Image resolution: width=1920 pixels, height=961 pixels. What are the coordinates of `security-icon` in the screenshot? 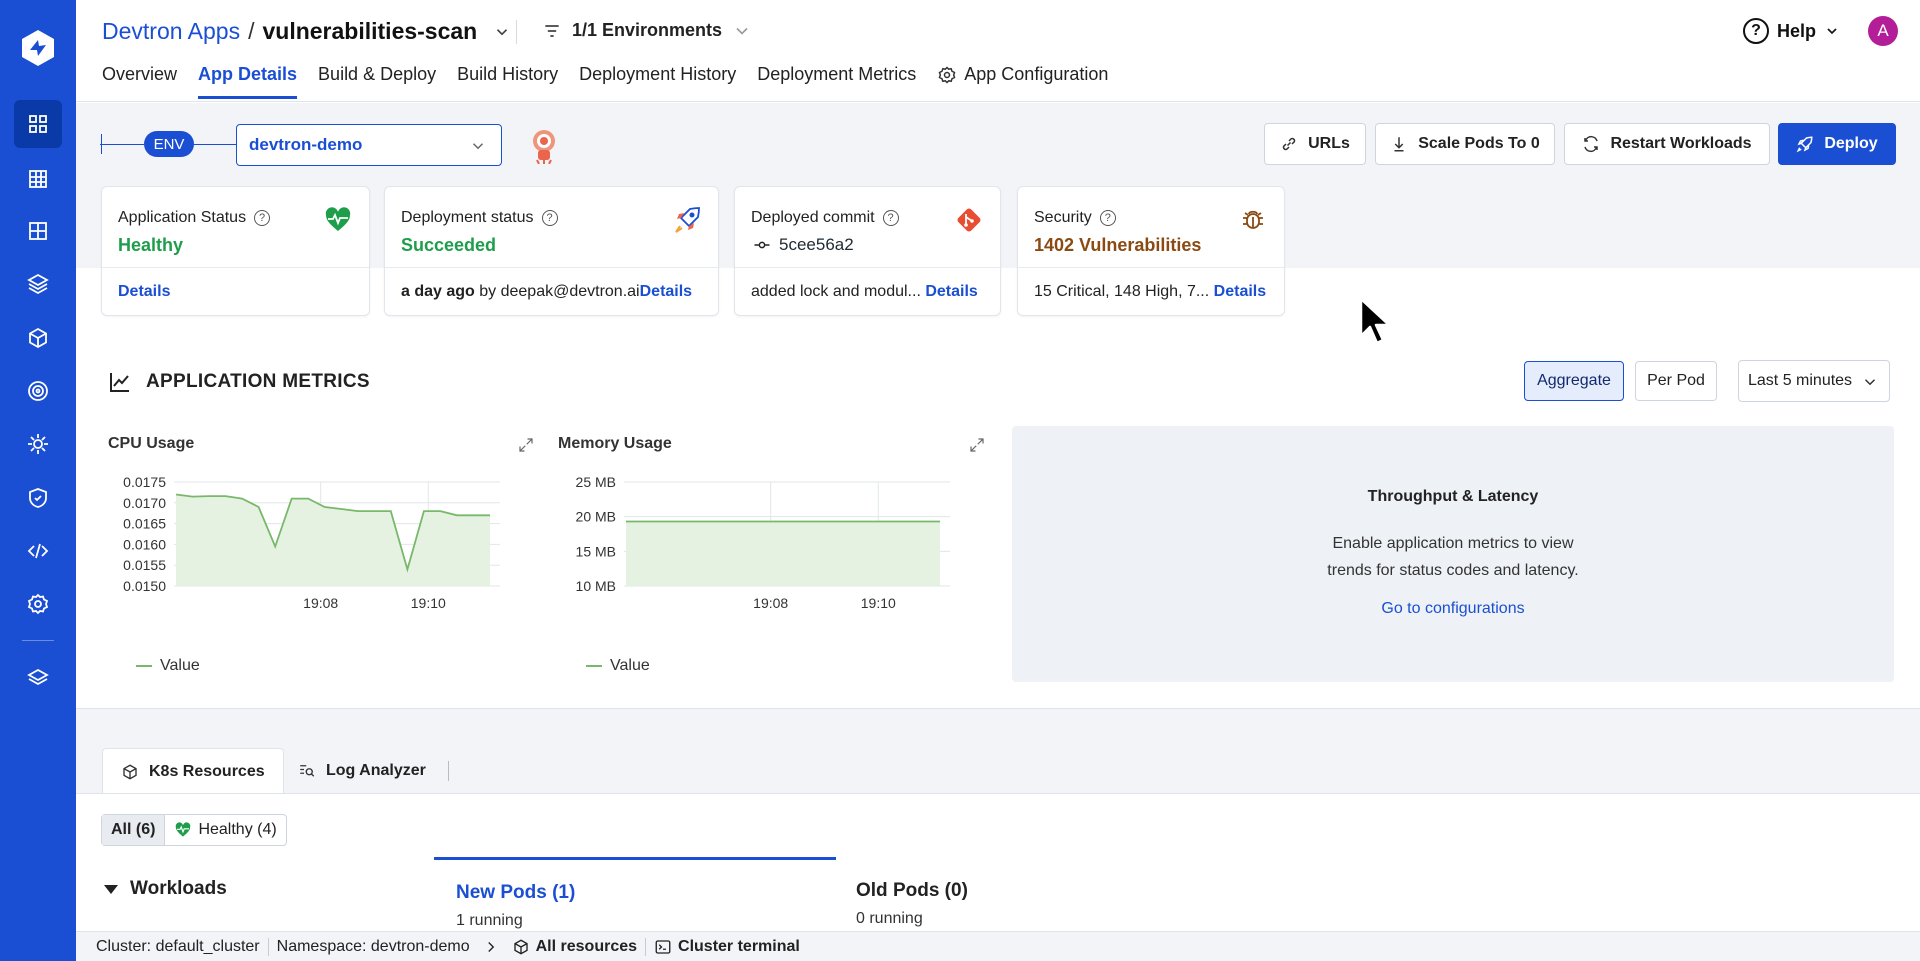 It's located at (38, 498).